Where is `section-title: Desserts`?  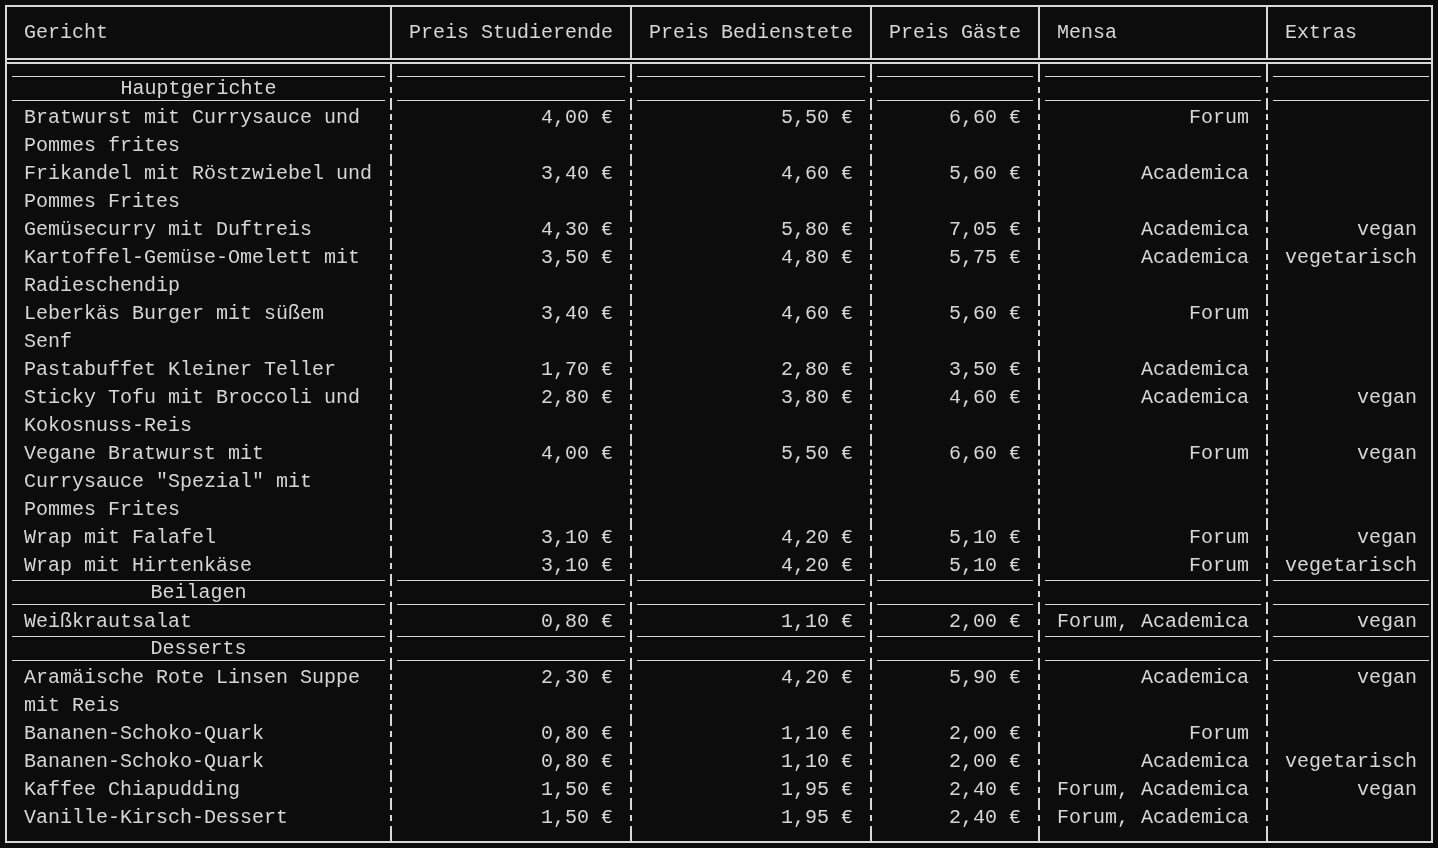 section-title: Desserts is located at coordinates (198, 648).